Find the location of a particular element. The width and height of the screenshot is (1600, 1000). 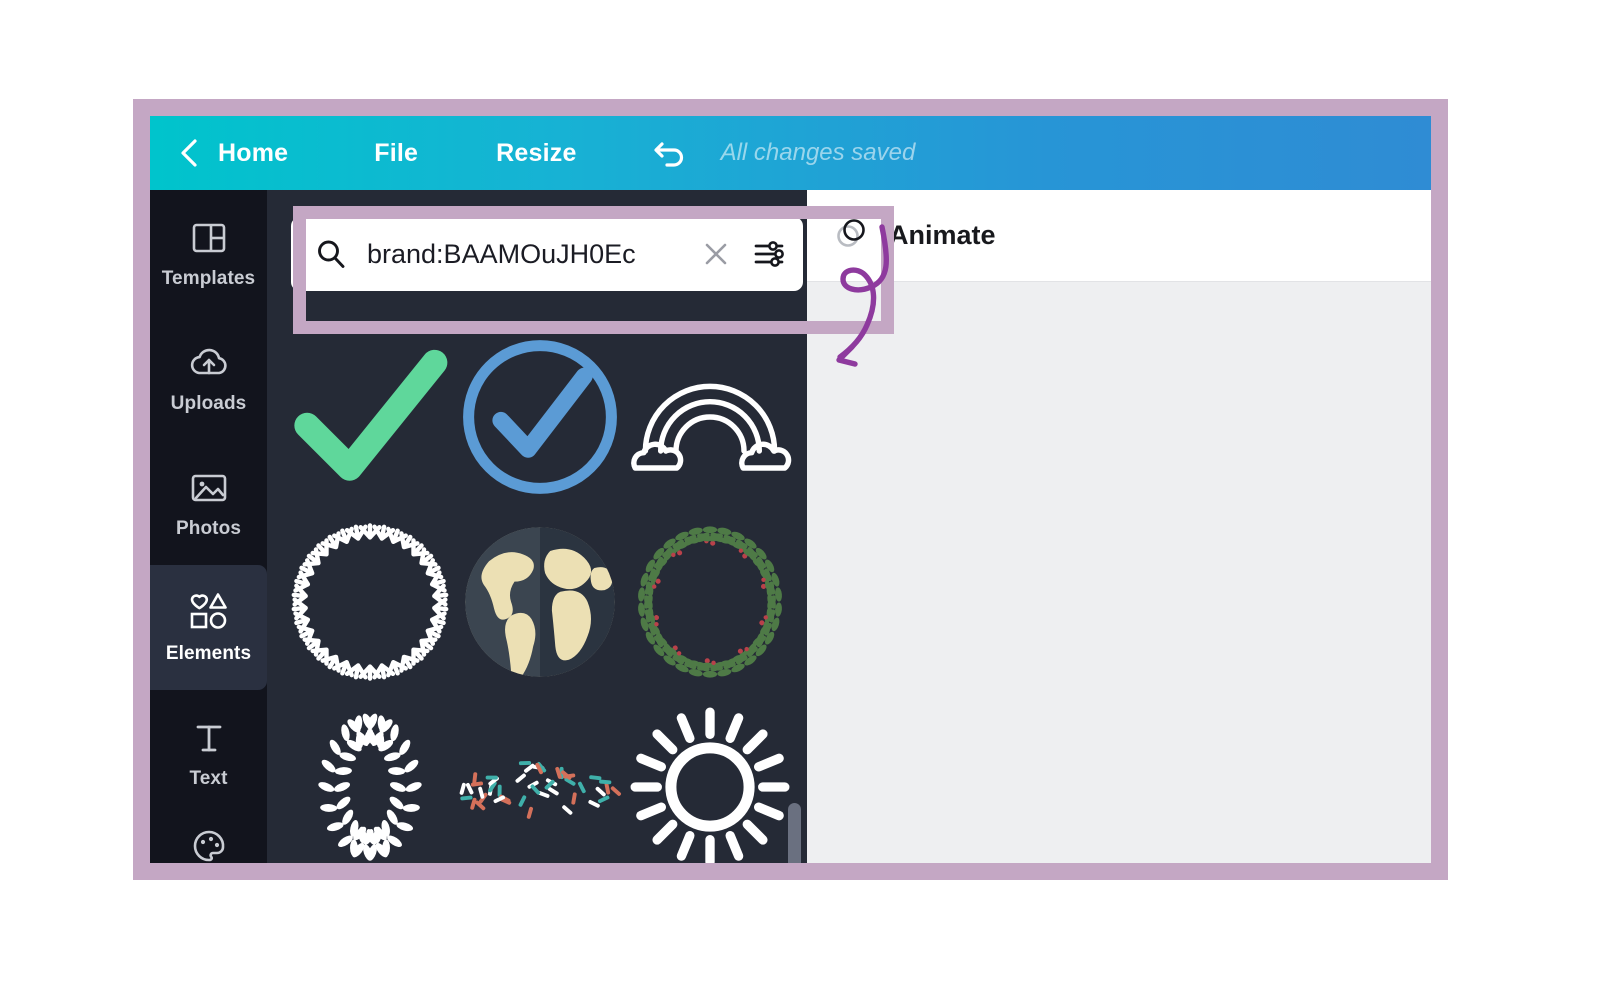

sidebar-item-elements: Elements is located at coordinates (208, 627).